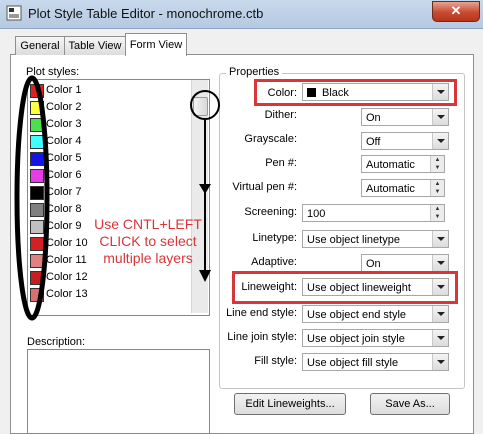 The image size is (483, 434). I want to click on close-button: ✕, so click(456, 11).